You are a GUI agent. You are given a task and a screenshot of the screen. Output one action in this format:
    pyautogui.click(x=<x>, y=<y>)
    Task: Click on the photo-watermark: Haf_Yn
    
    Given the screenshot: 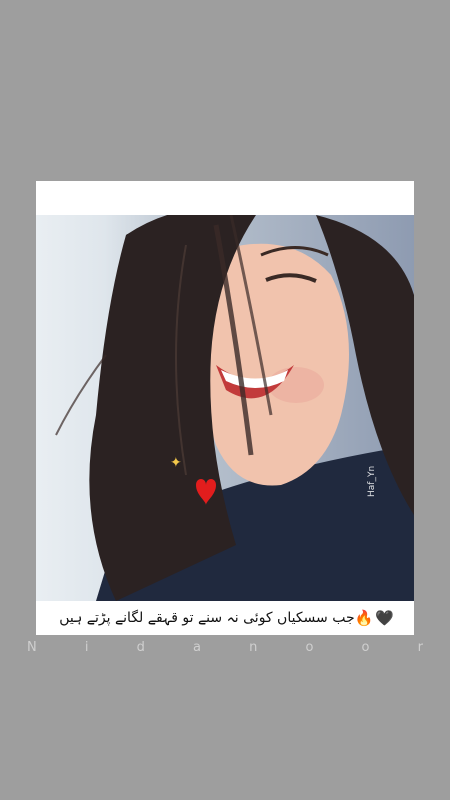 What is the action you would take?
    pyautogui.click(x=372, y=481)
    